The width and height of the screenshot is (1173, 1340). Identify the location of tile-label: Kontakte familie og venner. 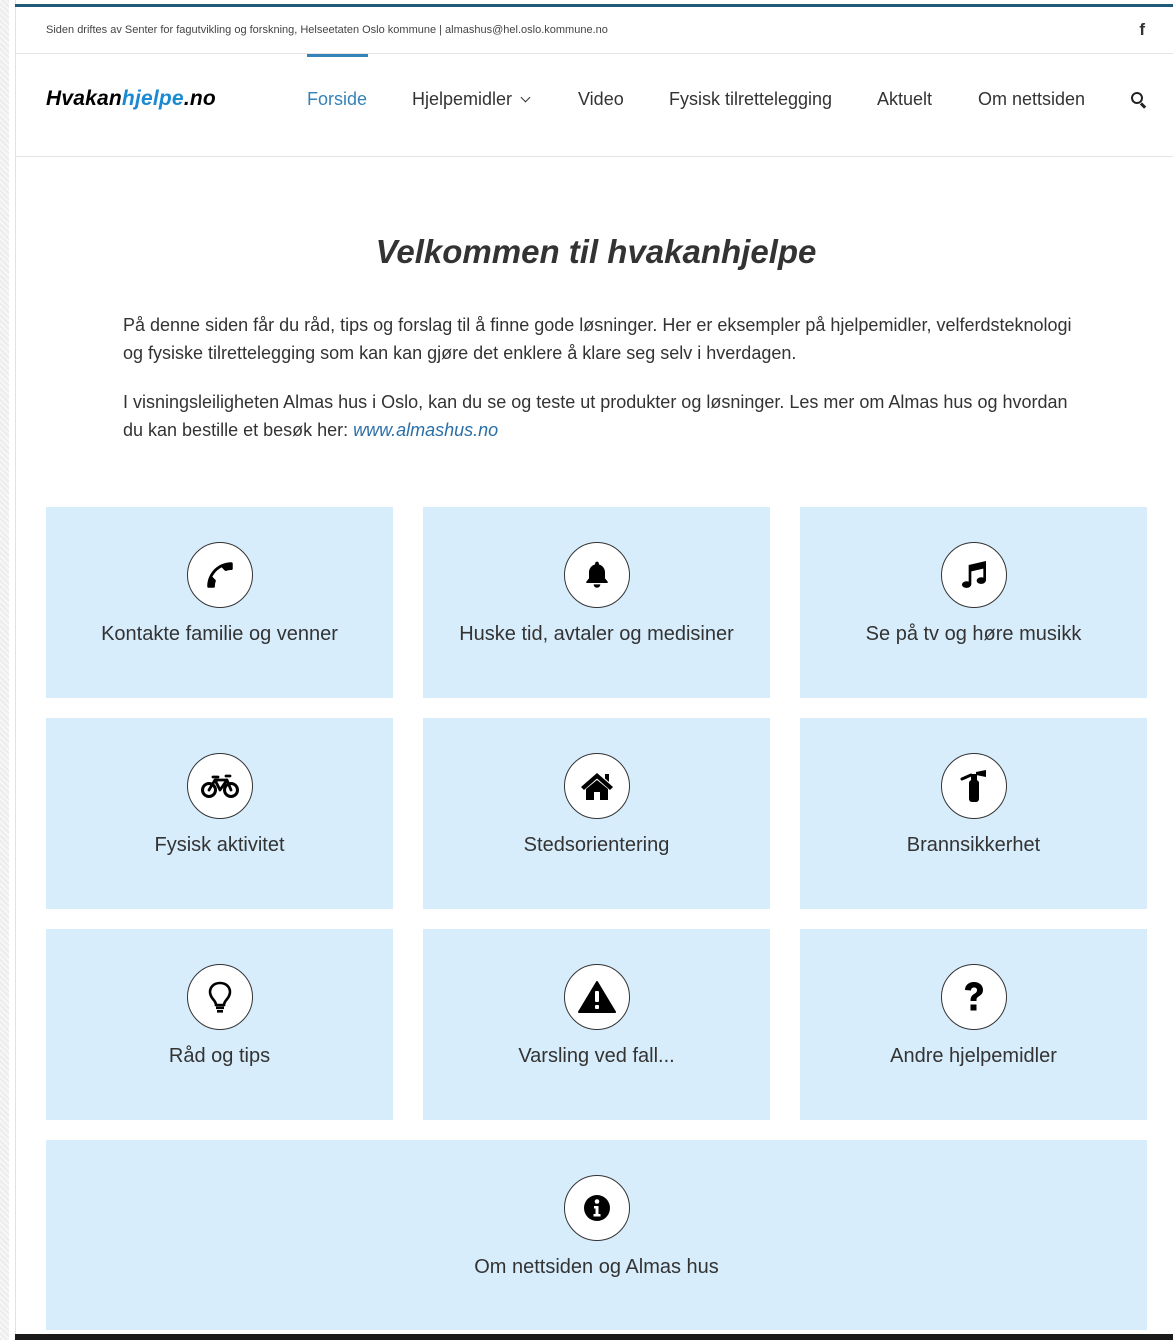
(219, 634).